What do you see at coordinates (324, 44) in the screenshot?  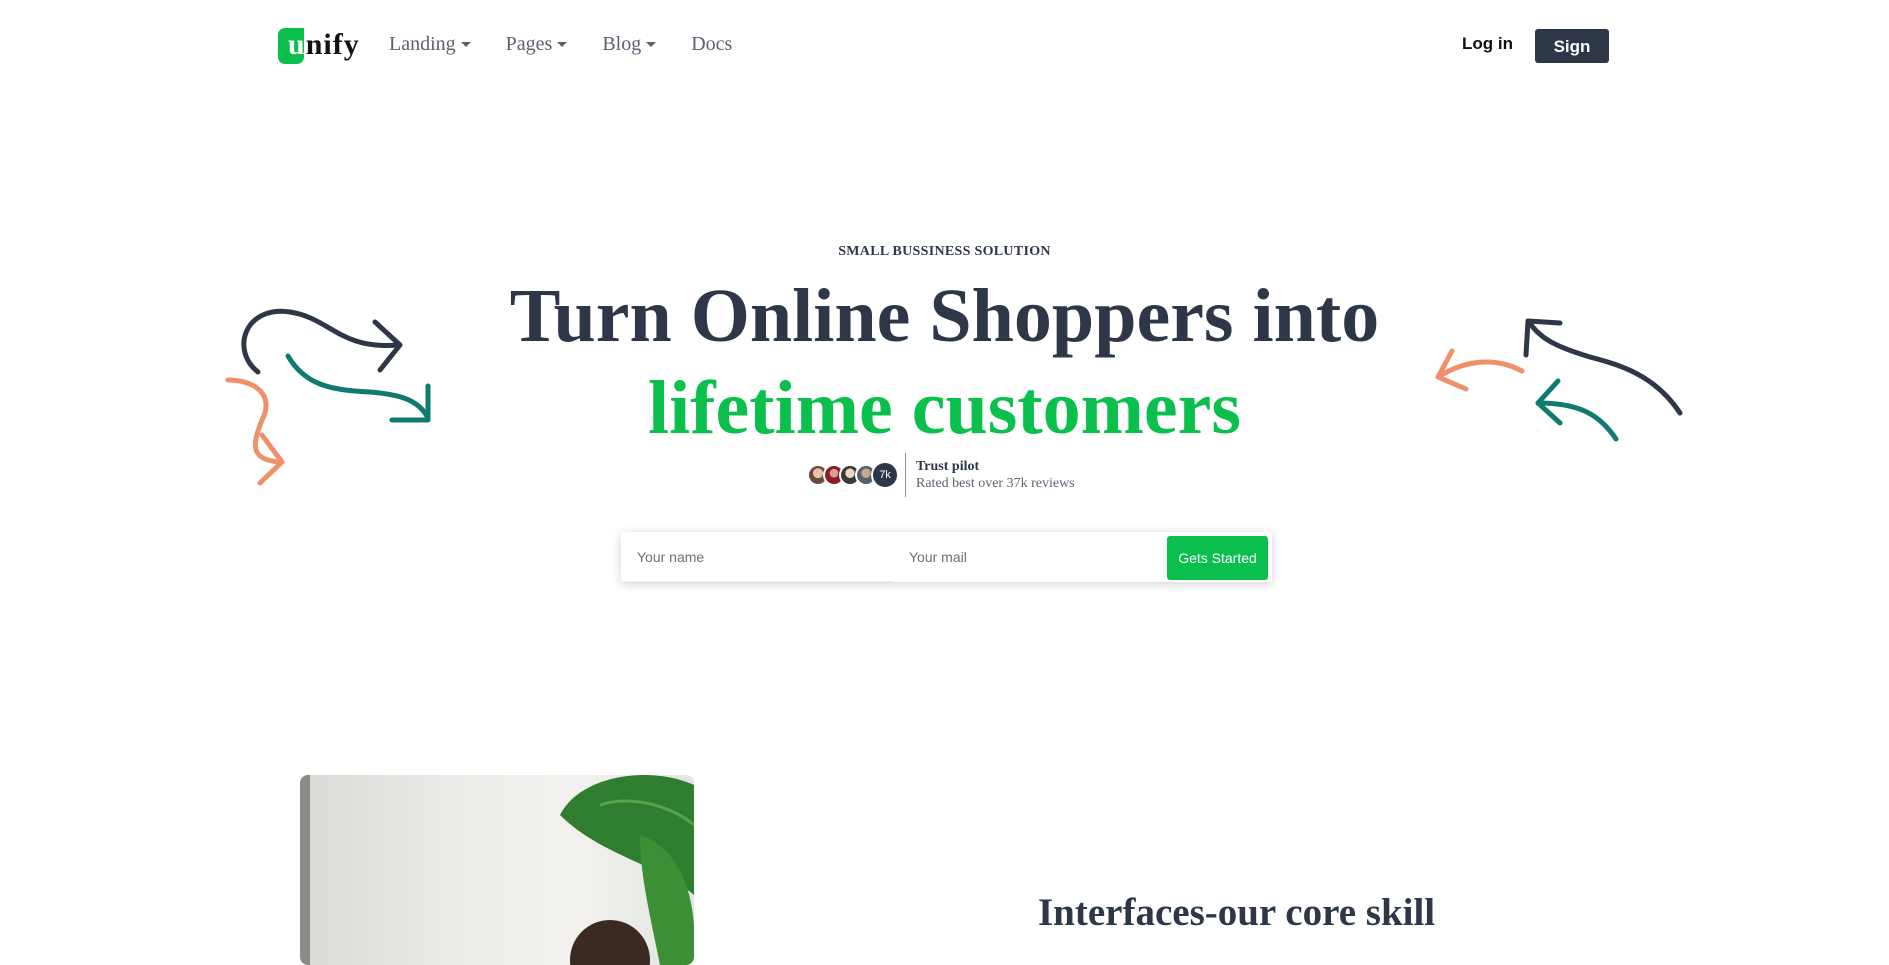 I see `logo-text: unify` at bounding box center [324, 44].